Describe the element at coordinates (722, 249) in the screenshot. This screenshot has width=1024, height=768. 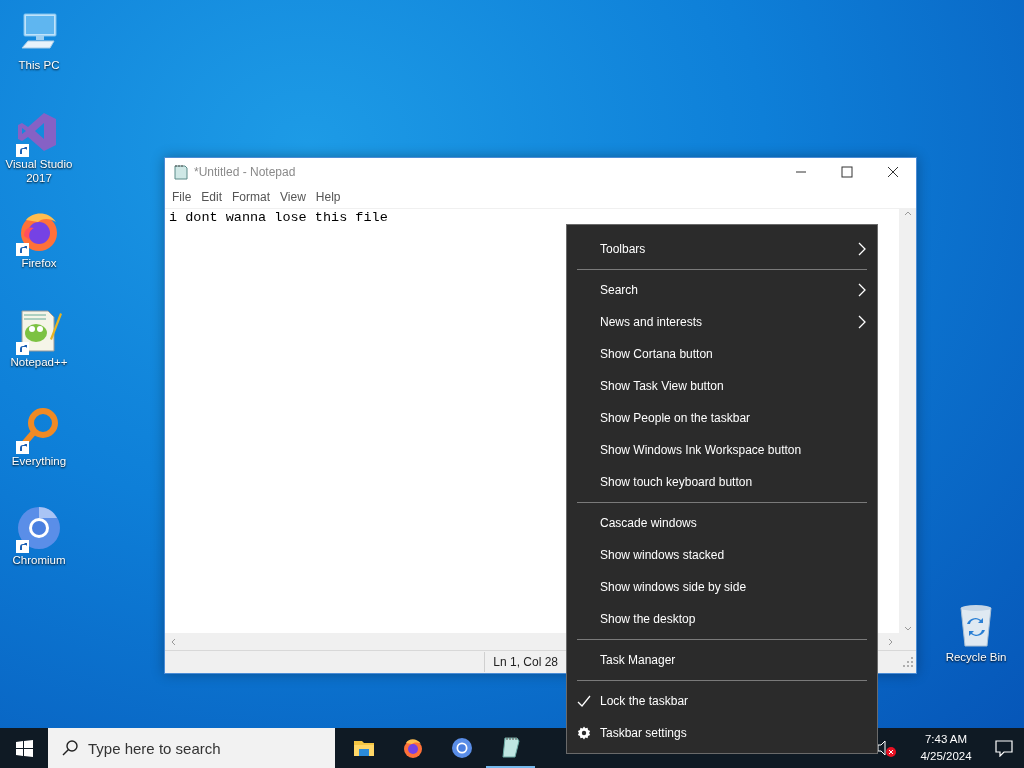
I see `menu-item: Toolbars` at that location.